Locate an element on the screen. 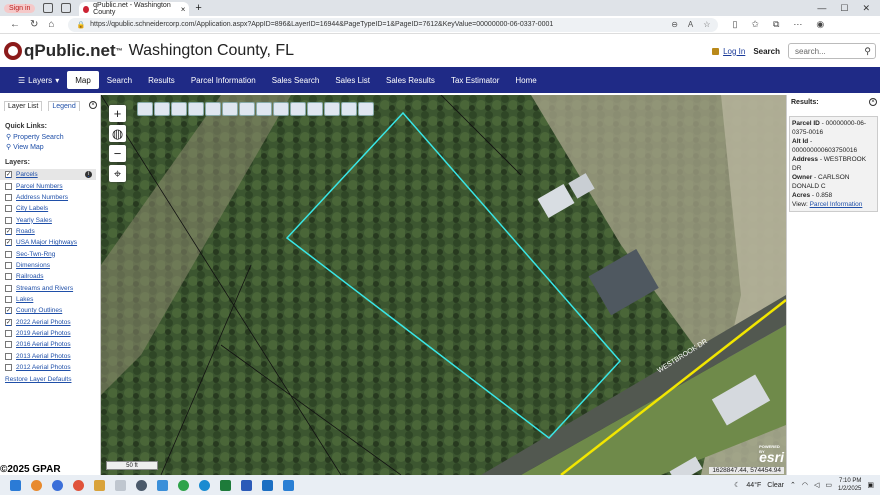 The width and height of the screenshot is (880, 495). word-icon is located at coordinates (246, 485).